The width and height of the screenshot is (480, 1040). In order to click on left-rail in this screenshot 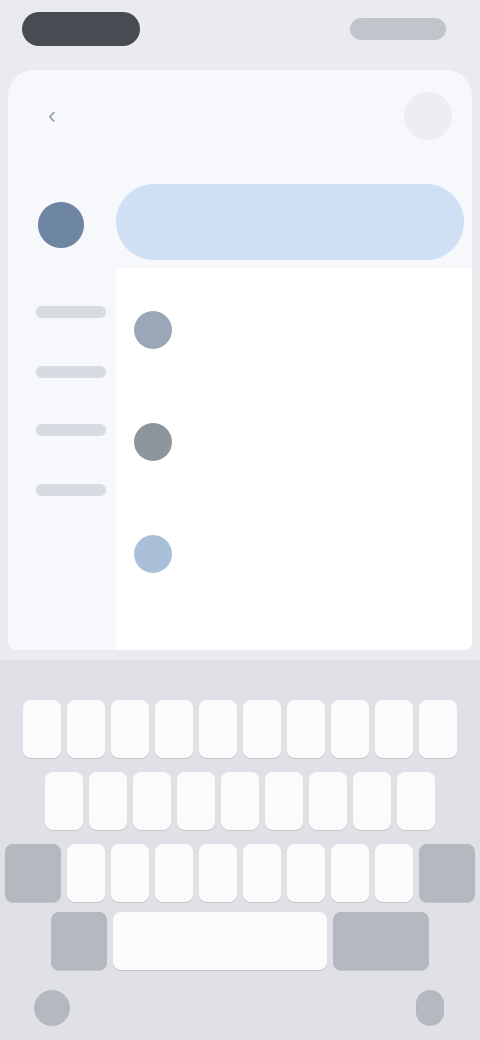, I will do `click(63, 408)`.